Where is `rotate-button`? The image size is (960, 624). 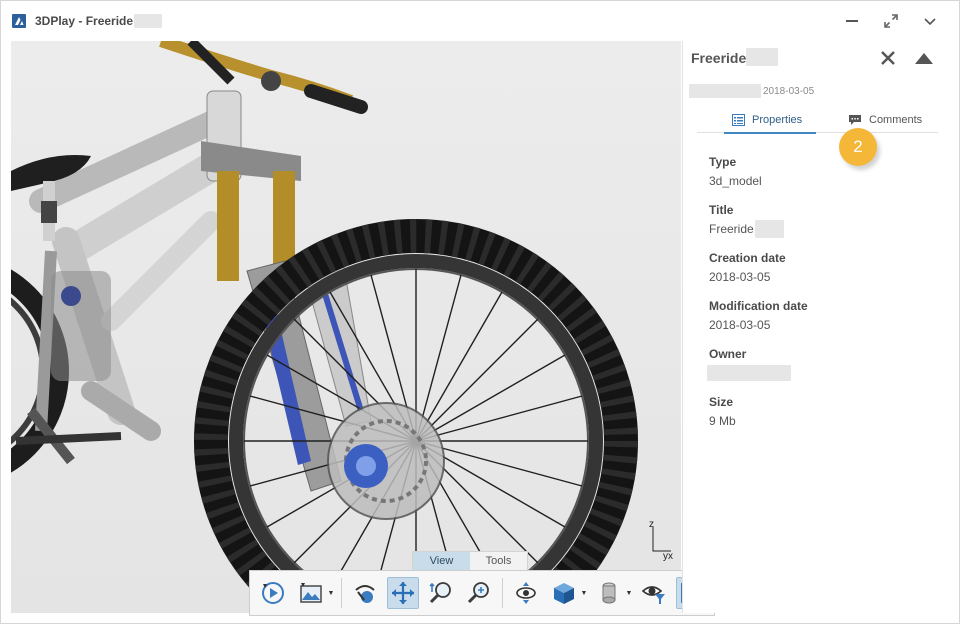
rotate-button is located at coordinates (365, 593).